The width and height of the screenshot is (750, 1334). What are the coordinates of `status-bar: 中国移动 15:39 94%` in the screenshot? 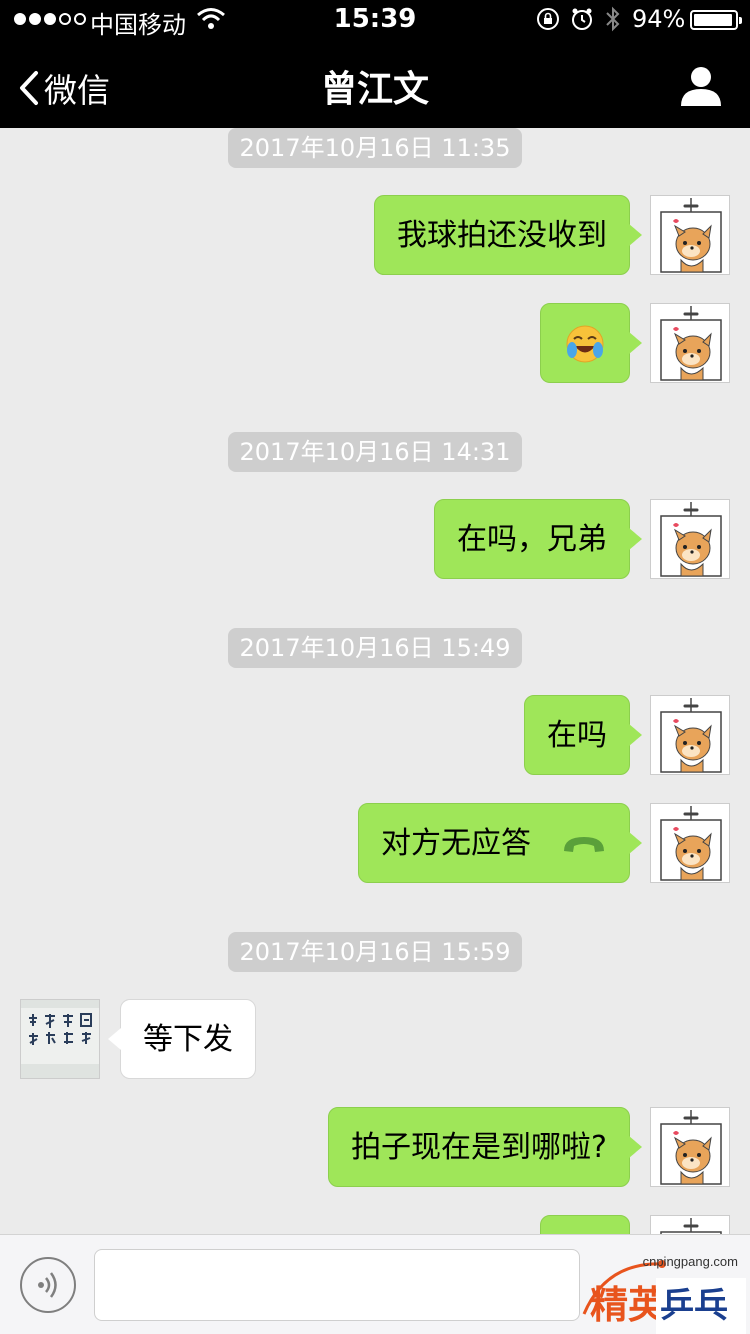 It's located at (375, 20).